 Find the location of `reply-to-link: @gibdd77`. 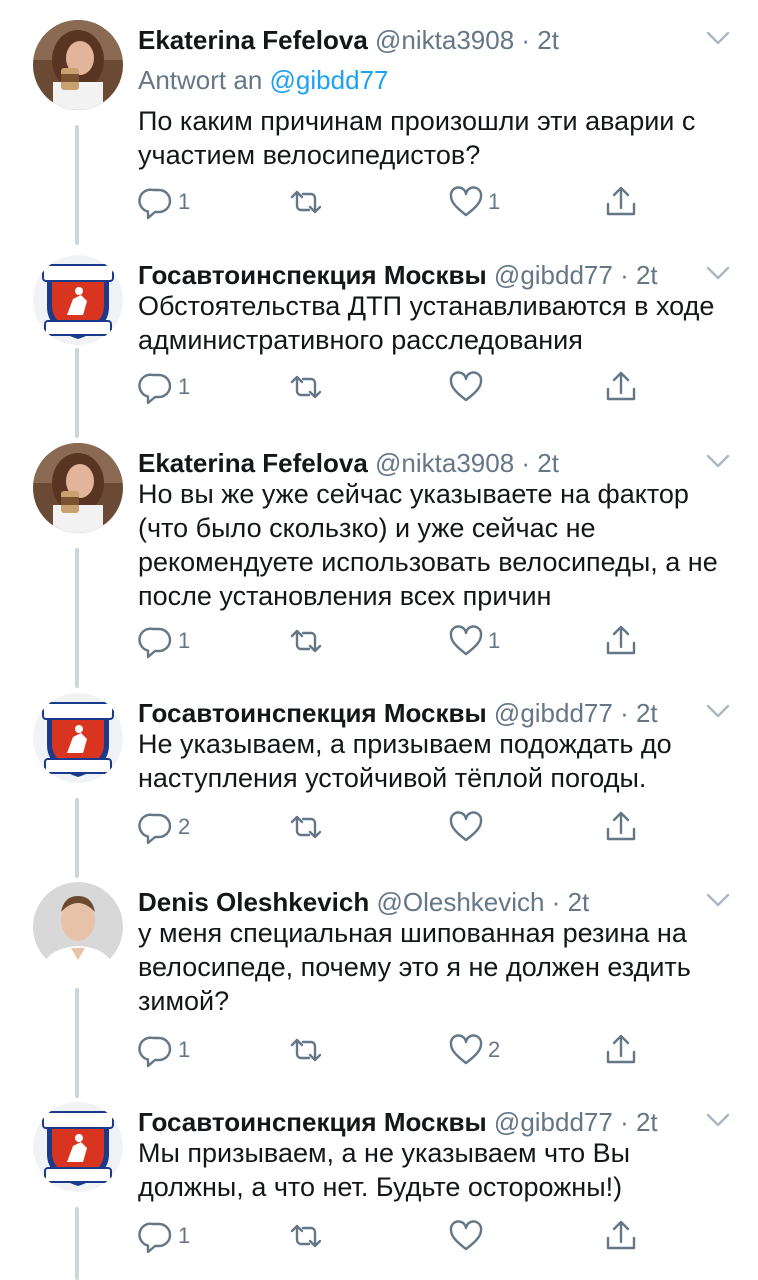

reply-to-link: @gibdd77 is located at coordinates (329, 80).